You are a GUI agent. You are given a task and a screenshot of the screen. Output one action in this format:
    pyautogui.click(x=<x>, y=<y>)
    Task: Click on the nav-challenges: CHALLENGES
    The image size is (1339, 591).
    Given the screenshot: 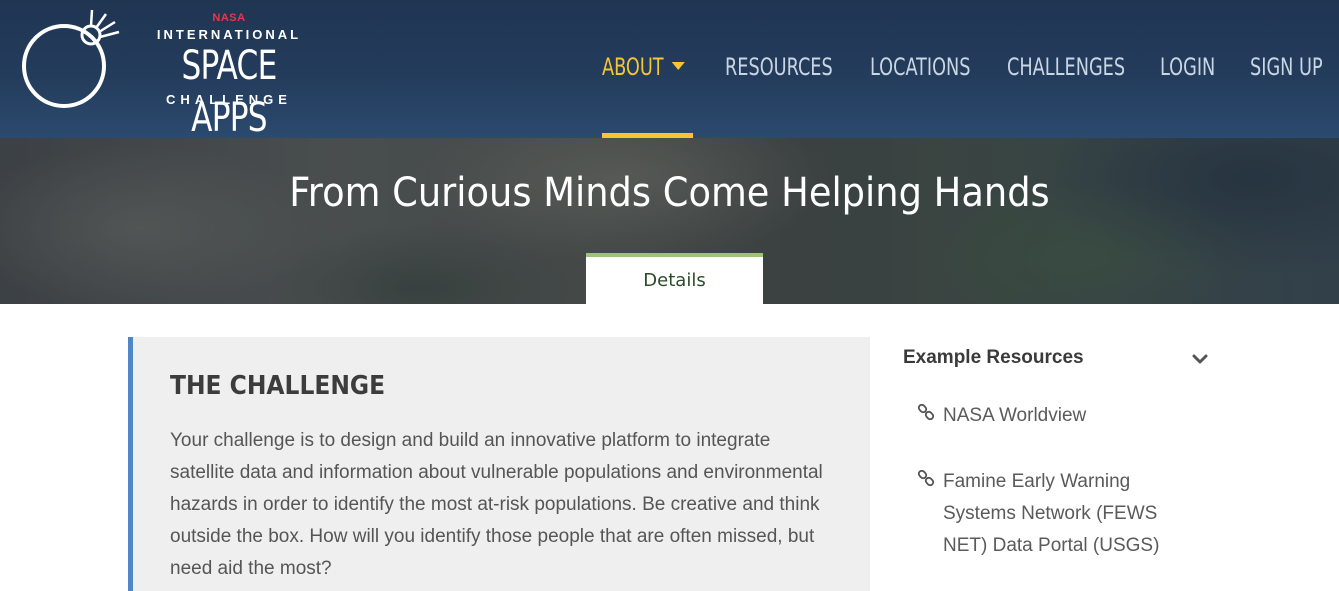 What is the action you would take?
    pyautogui.click(x=1066, y=67)
    